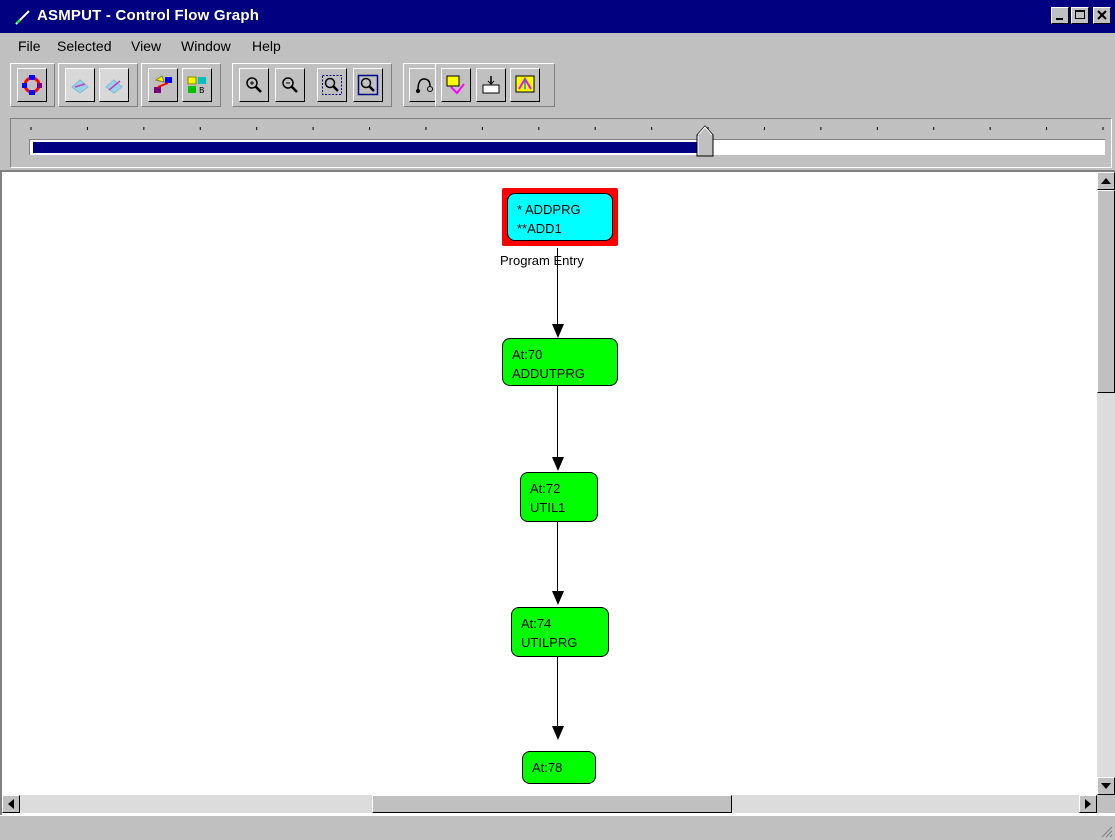 This screenshot has width=1115, height=840. Describe the element at coordinates (705, 140) in the screenshot. I see `slider-thumb` at that location.